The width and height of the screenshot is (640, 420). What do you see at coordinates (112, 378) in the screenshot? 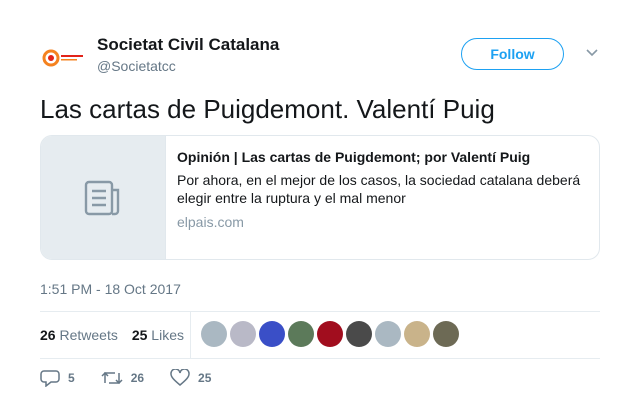
I see `retweet-icon` at bounding box center [112, 378].